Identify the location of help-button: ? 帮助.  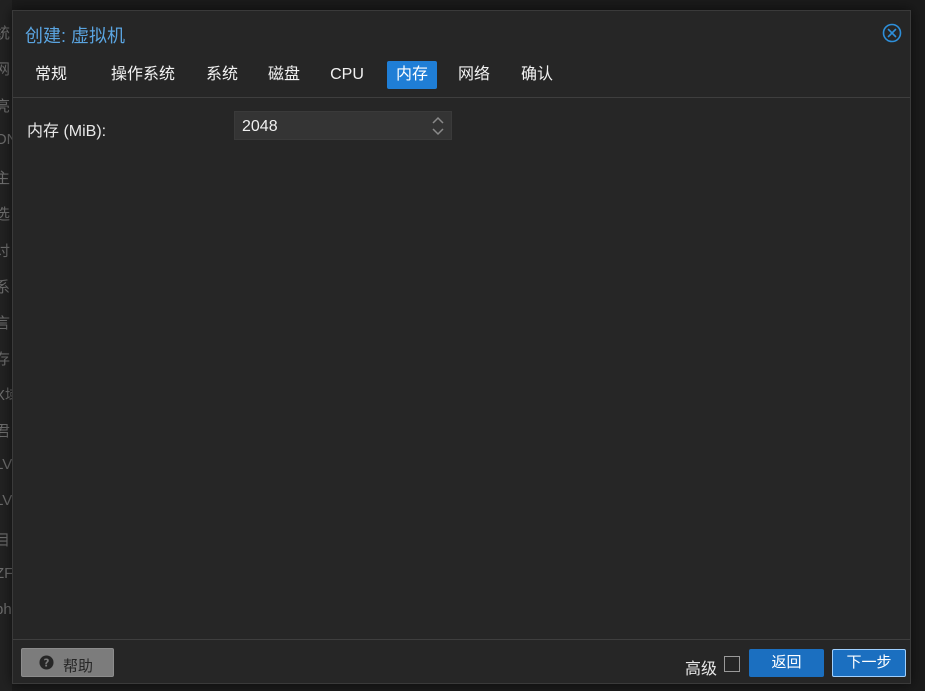
(67, 662).